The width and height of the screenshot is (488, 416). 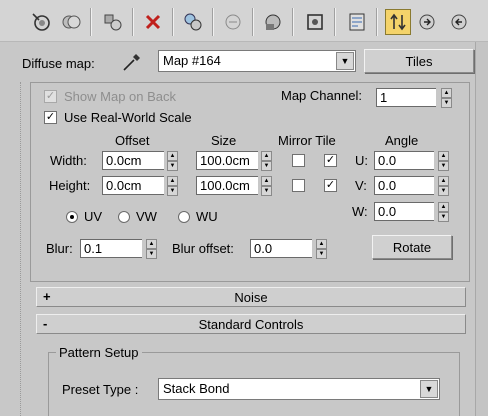 I want to click on put-to-scene-button, so click(x=71, y=22).